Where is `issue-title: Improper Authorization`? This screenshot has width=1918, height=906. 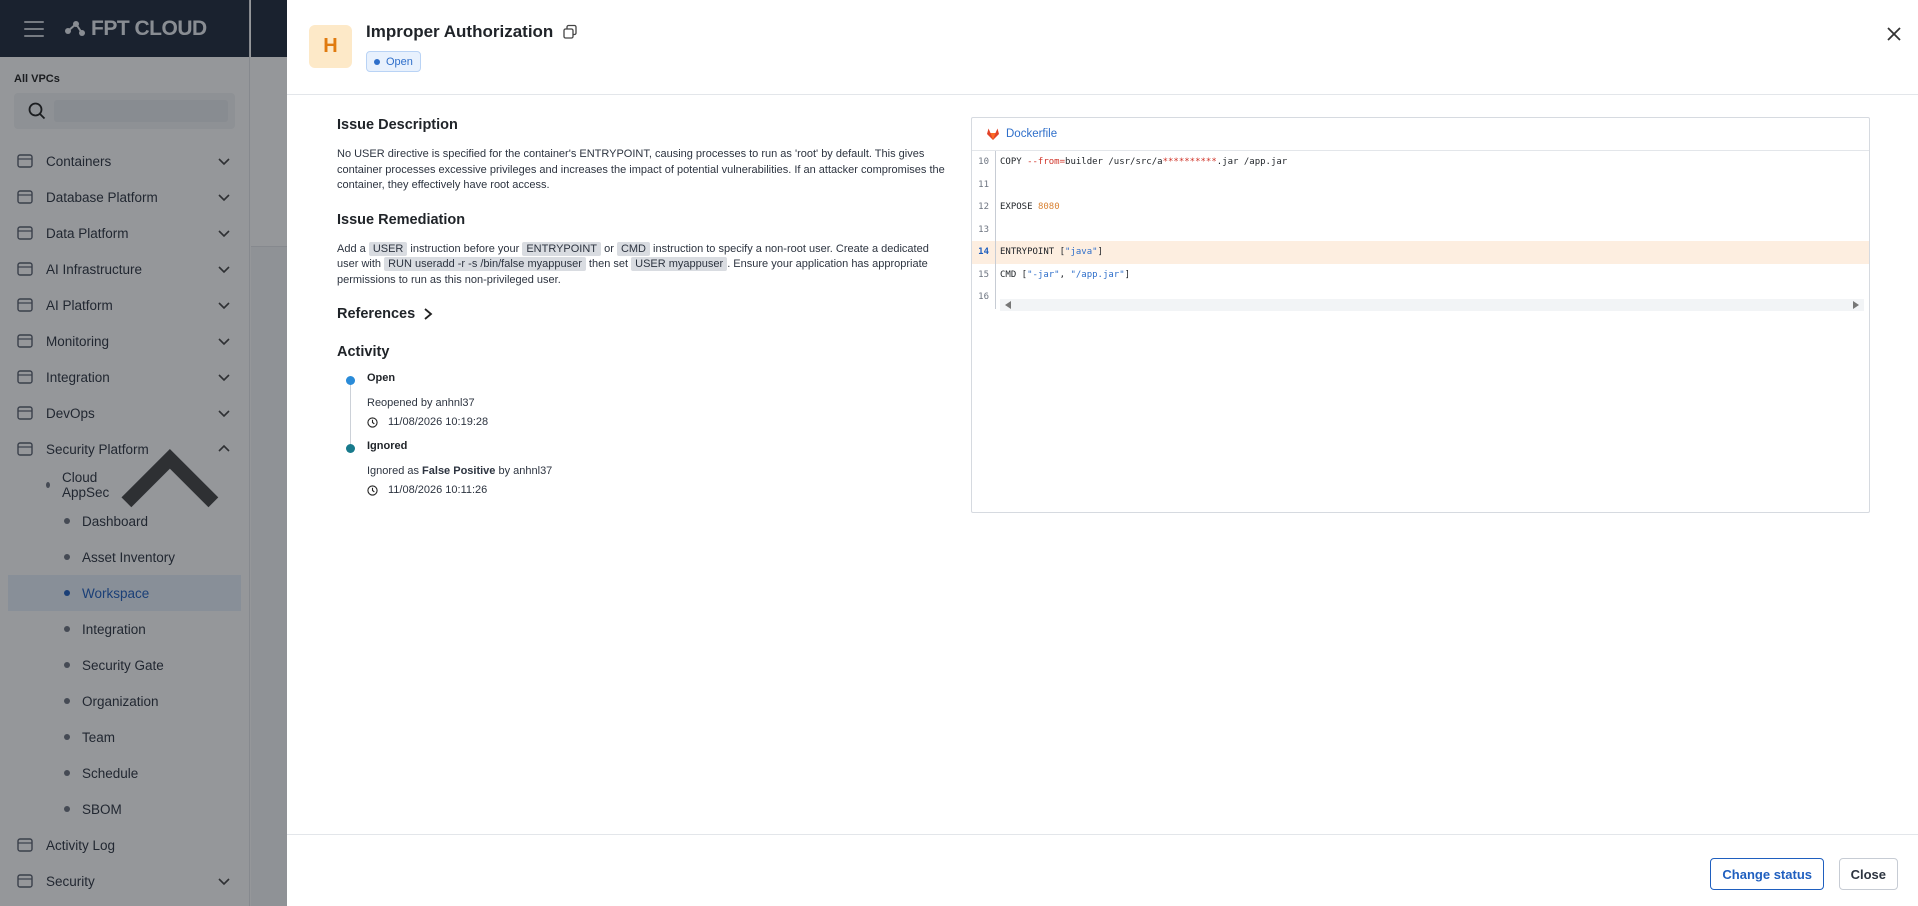 issue-title: Improper Authorization is located at coordinates (460, 31).